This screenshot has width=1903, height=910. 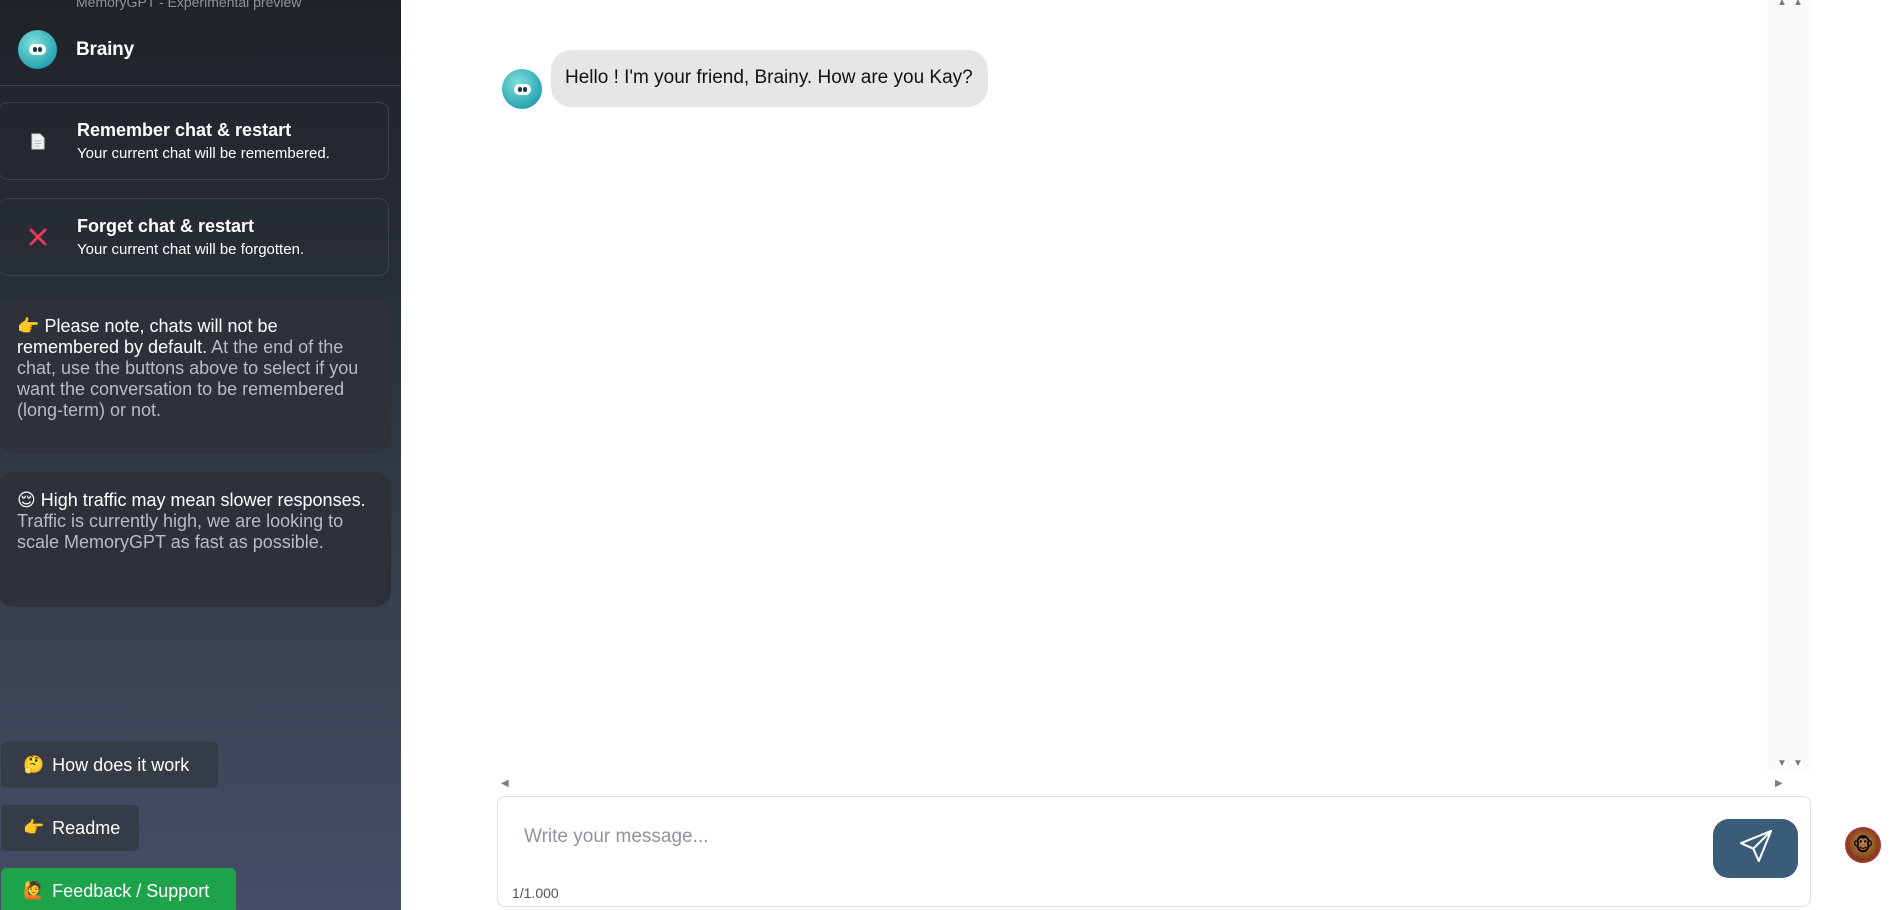 I want to click on how-does-it-work-label: How does it work, so click(x=121, y=764).